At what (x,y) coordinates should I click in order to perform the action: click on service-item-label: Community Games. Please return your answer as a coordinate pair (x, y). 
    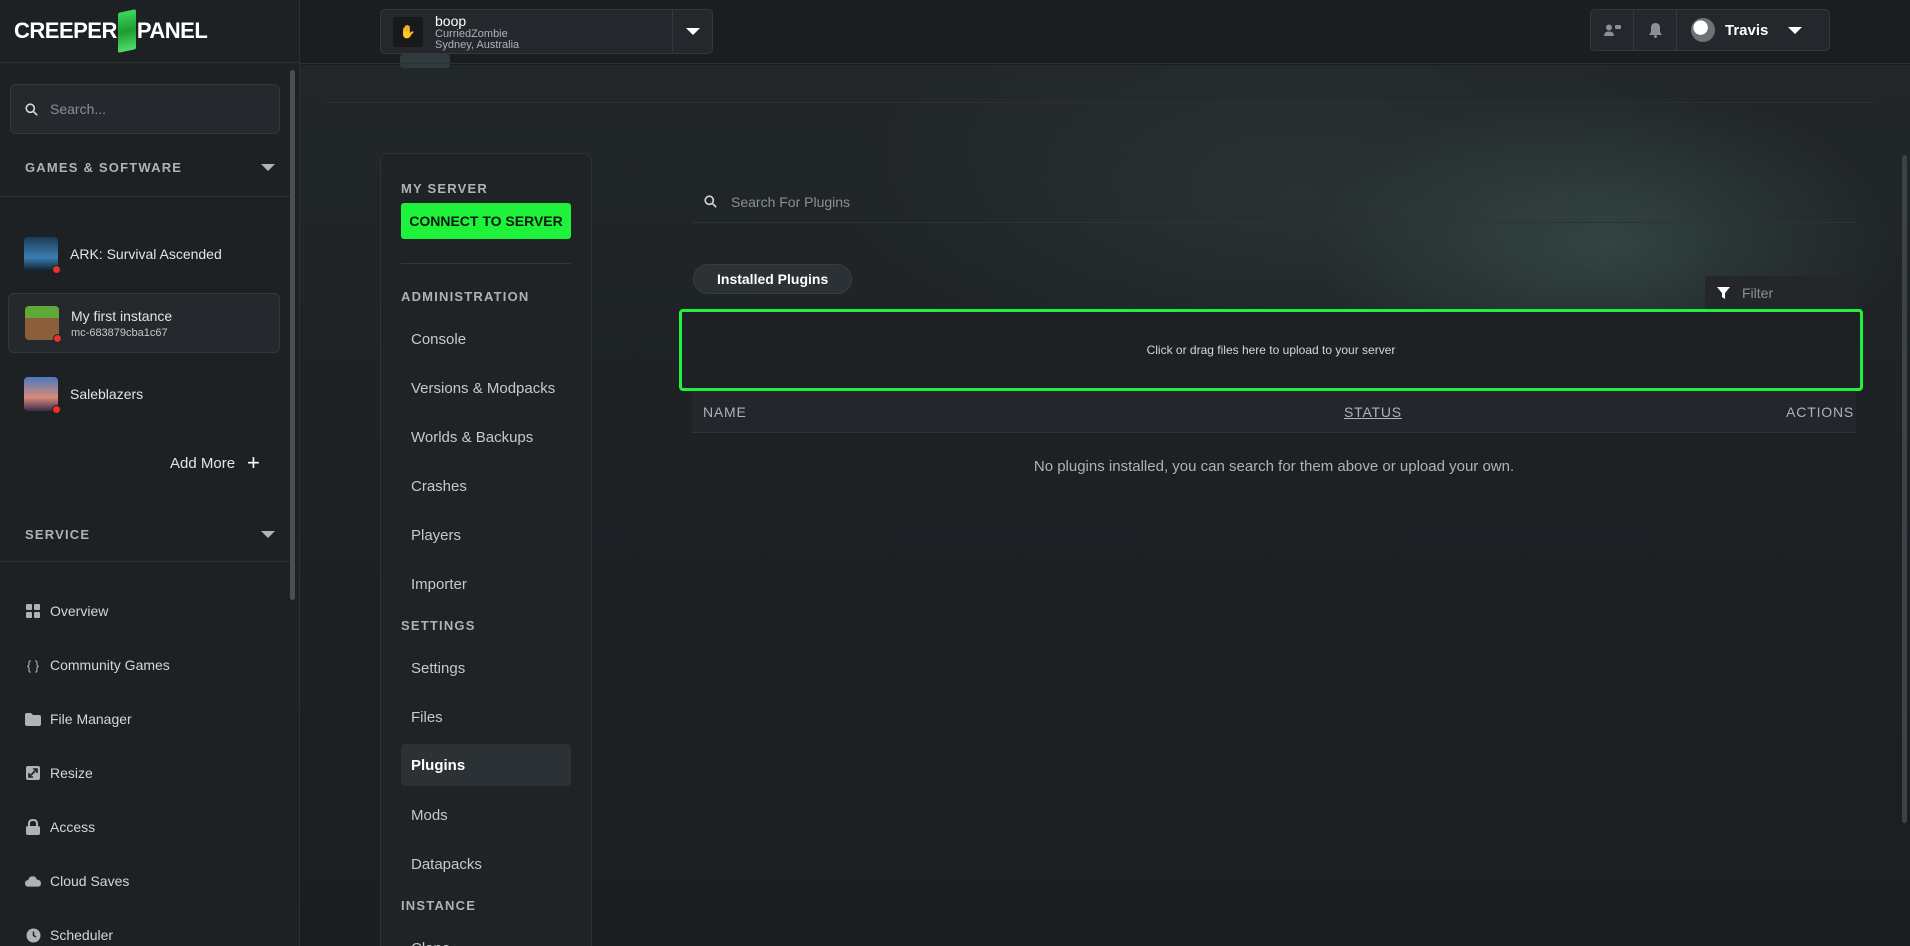
    Looking at the image, I should click on (110, 665).